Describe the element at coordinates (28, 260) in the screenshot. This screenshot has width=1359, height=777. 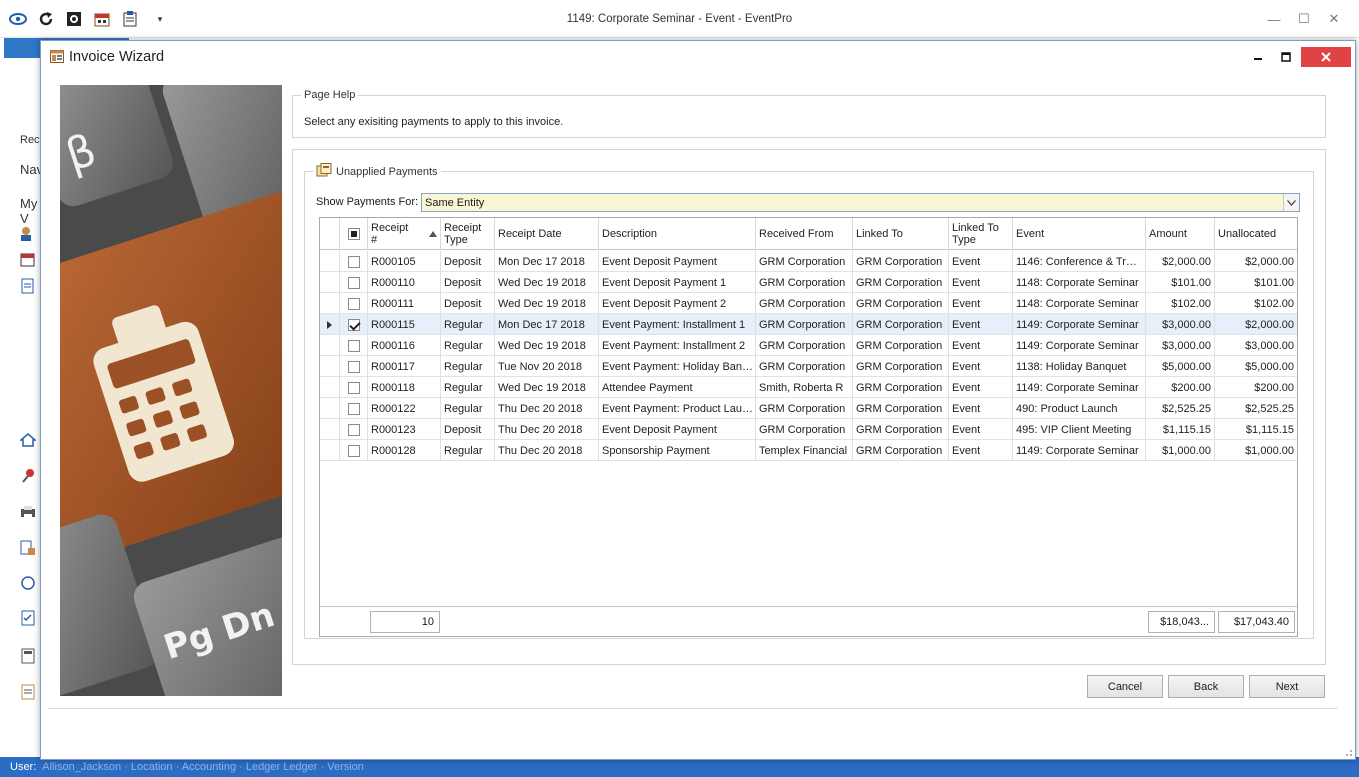
I see `calendar-nav-icon` at that location.